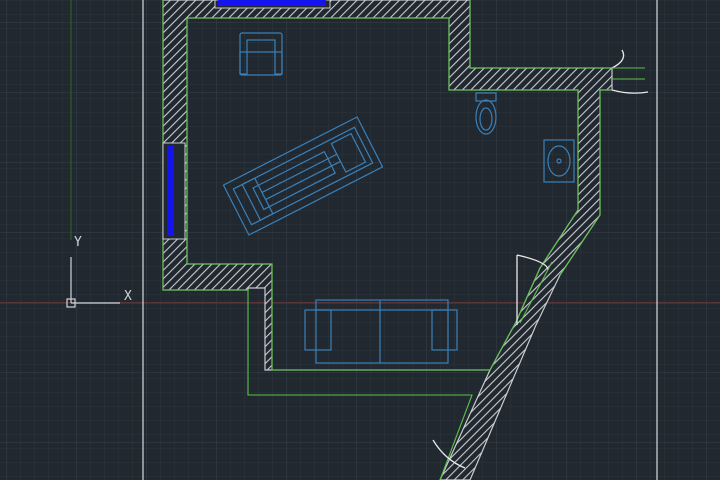  Describe the element at coordinates (272, 3) in the screenshot. I see `window-top` at that location.